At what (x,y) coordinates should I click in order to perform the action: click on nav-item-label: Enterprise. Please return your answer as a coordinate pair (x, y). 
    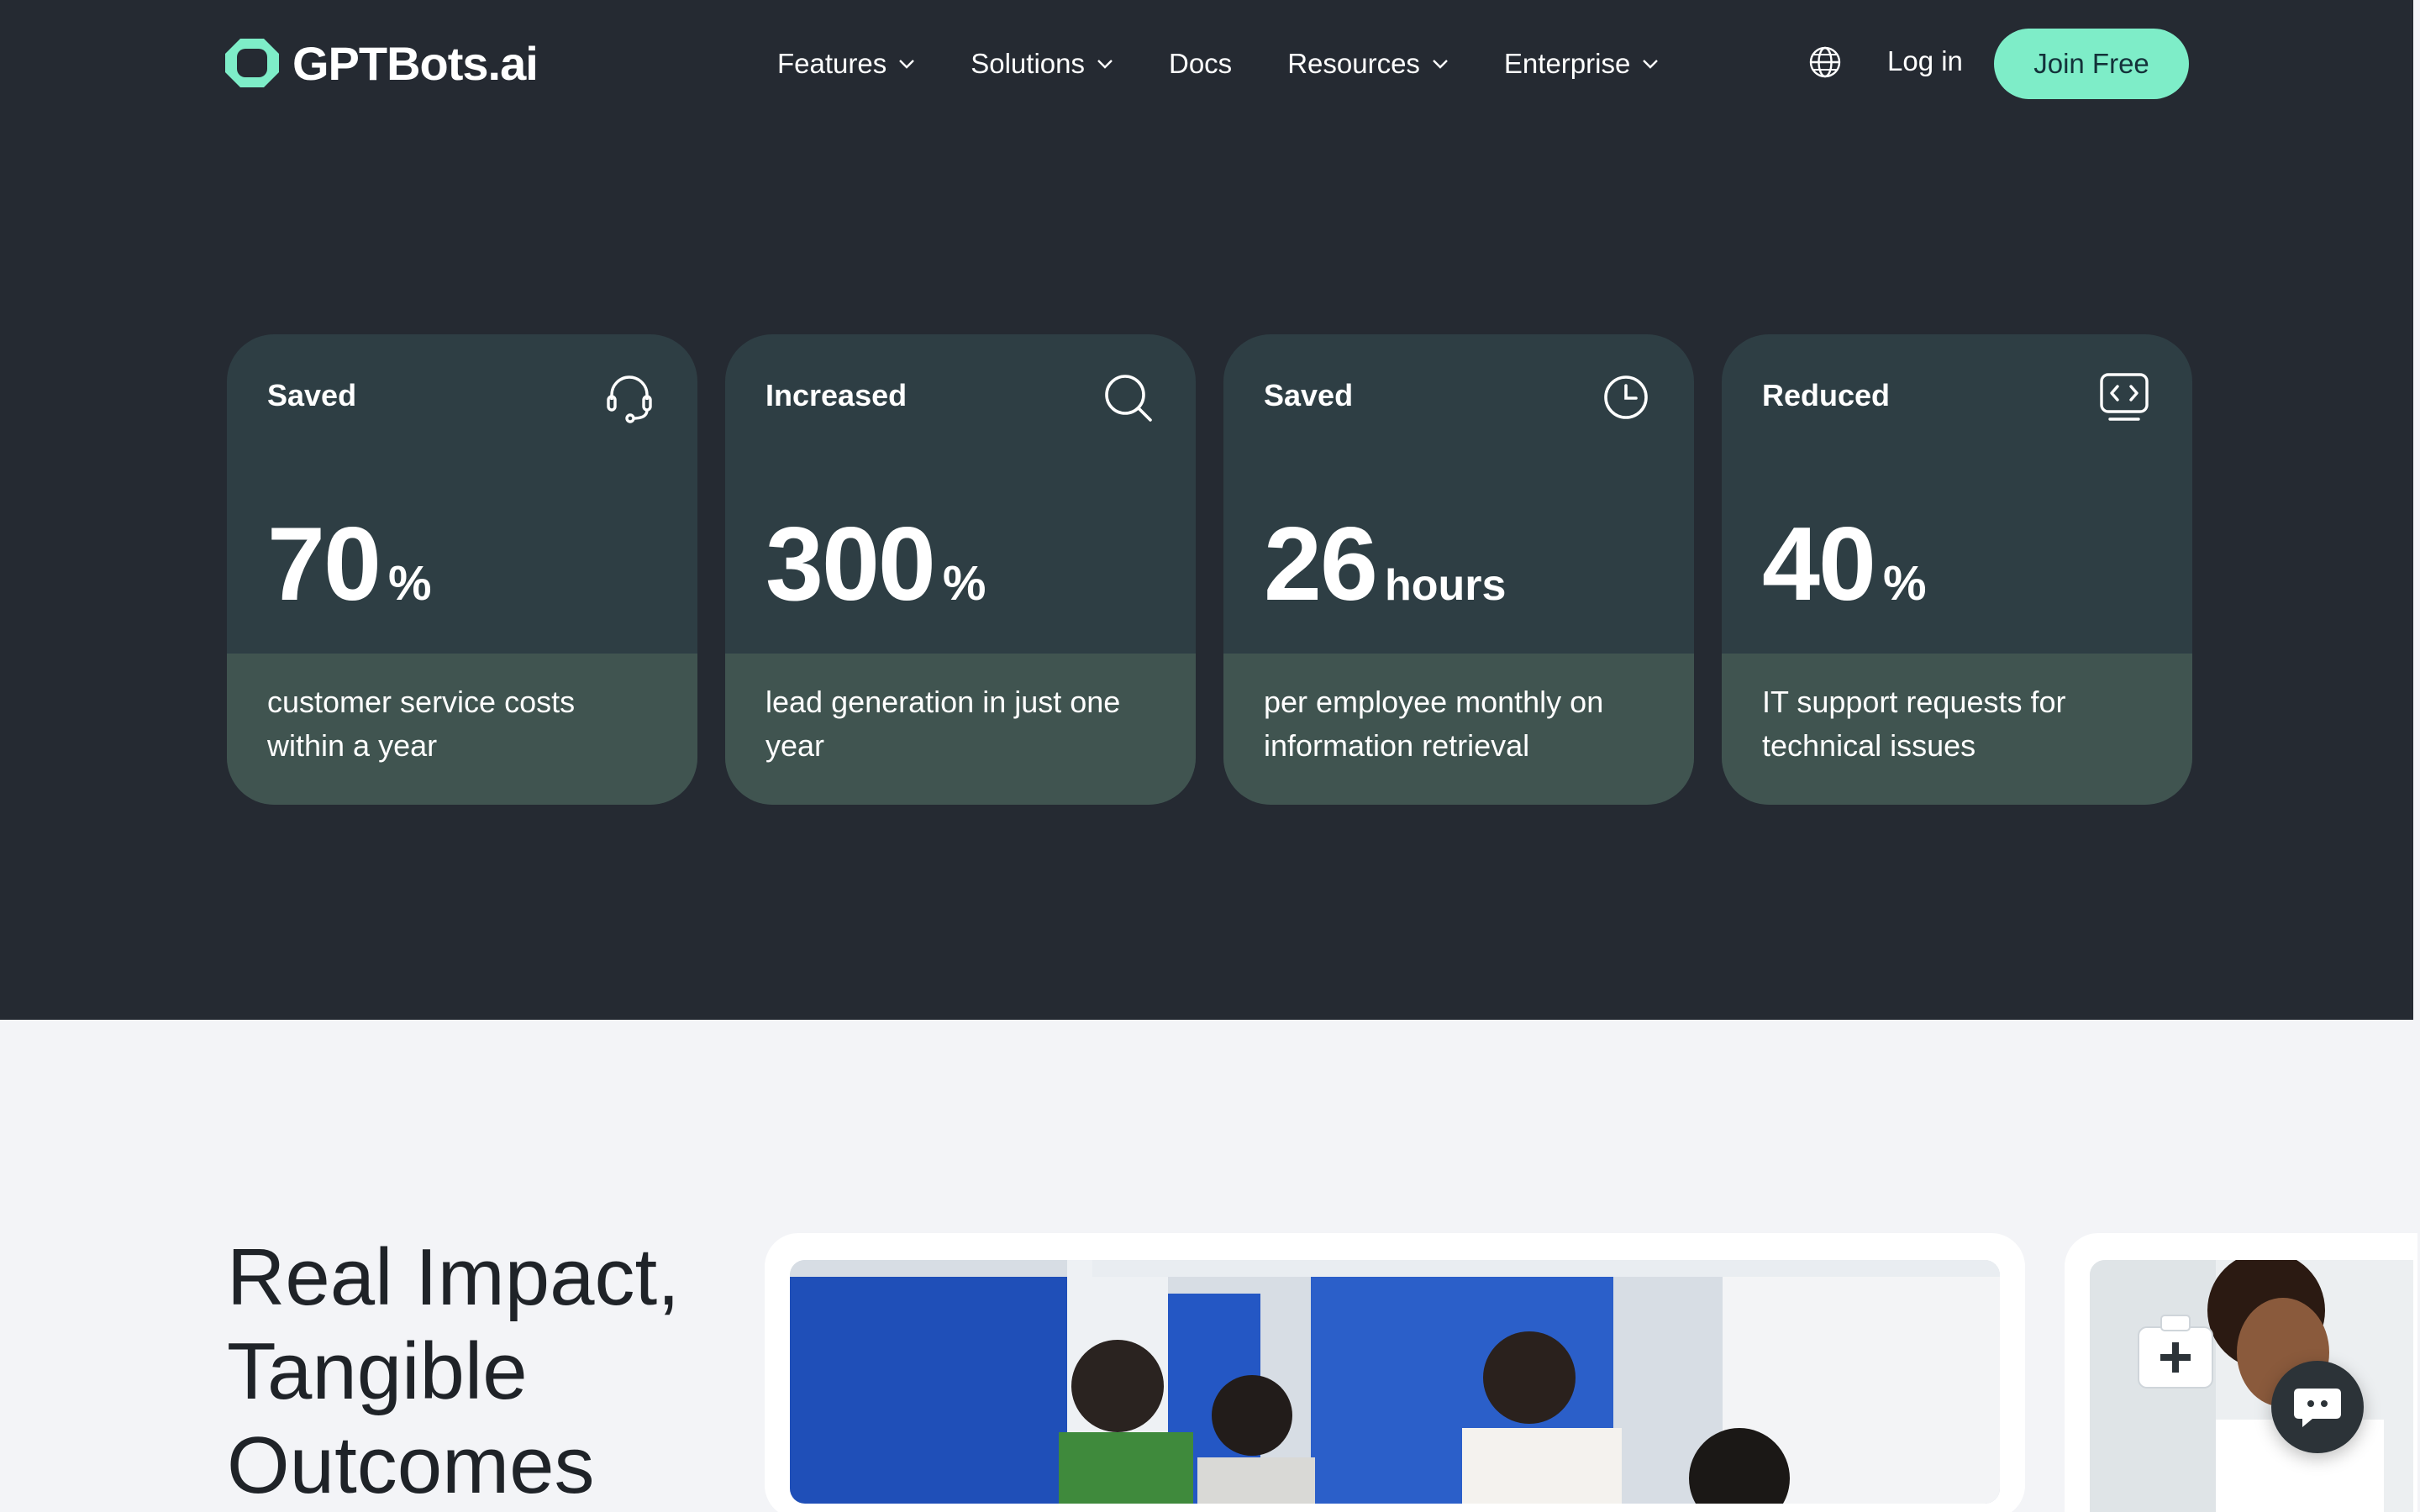
    Looking at the image, I should click on (1567, 63).